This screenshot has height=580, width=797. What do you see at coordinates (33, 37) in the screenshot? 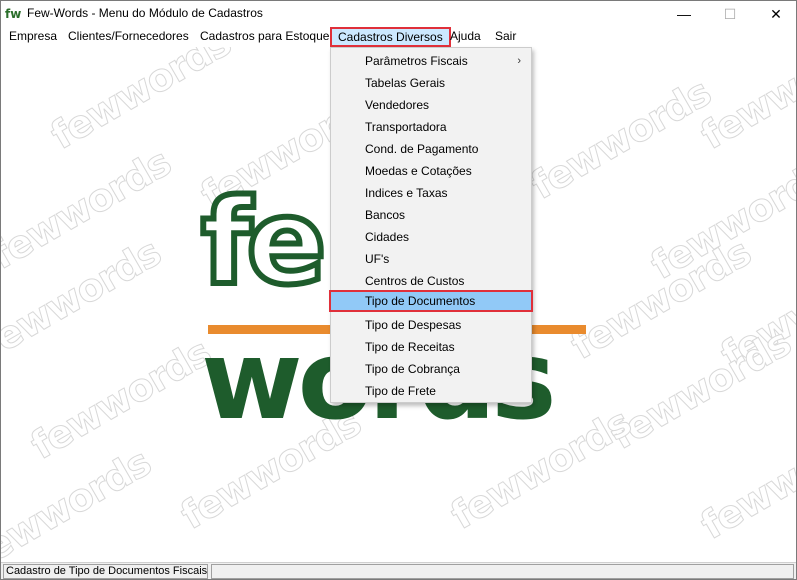
I see `menu-empresa: Empresa` at bounding box center [33, 37].